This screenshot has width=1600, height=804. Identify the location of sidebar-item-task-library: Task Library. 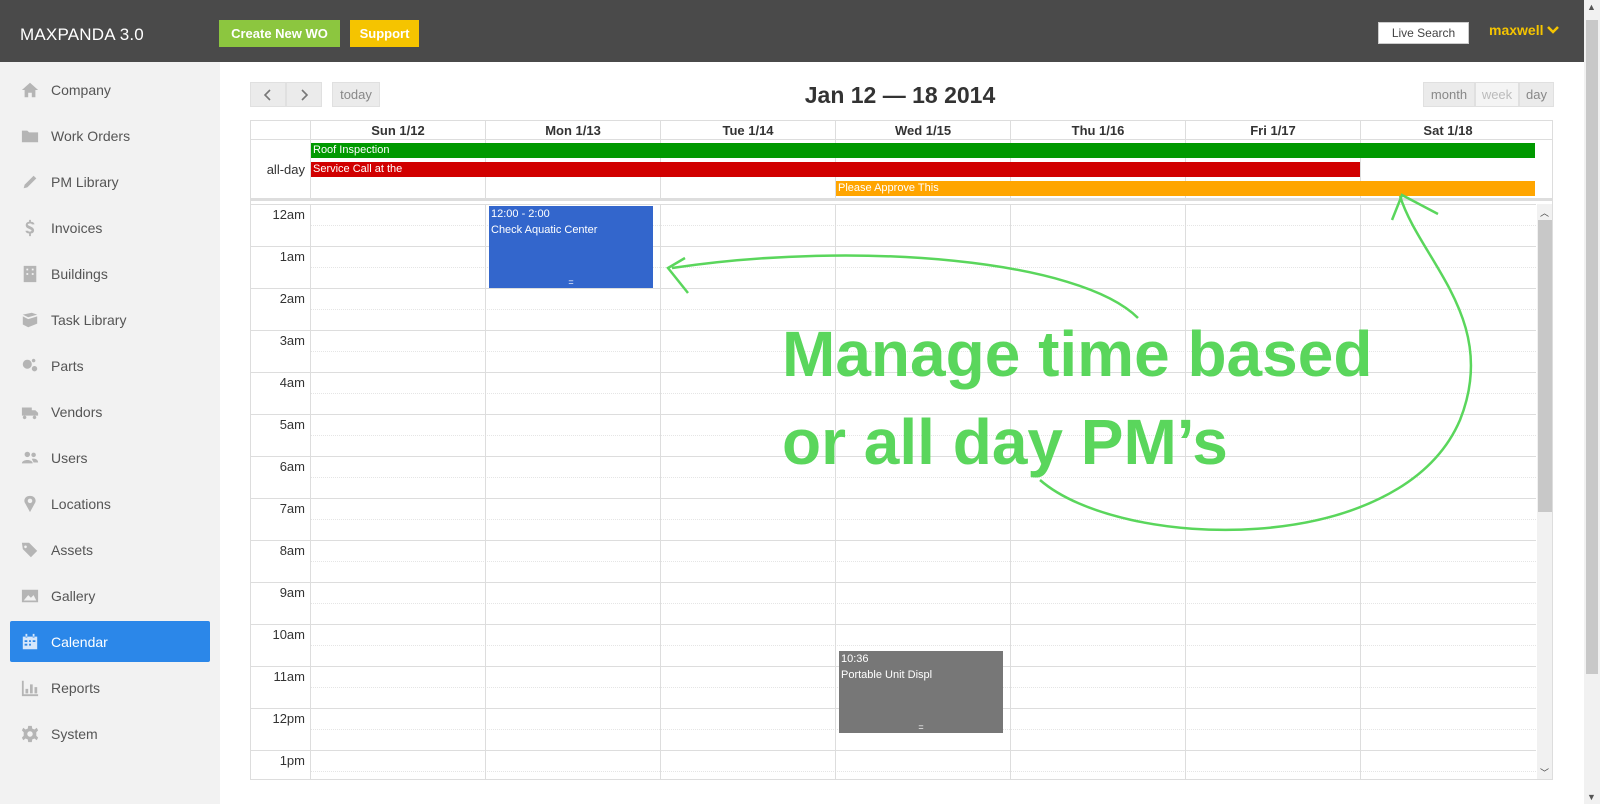
(110, 319).